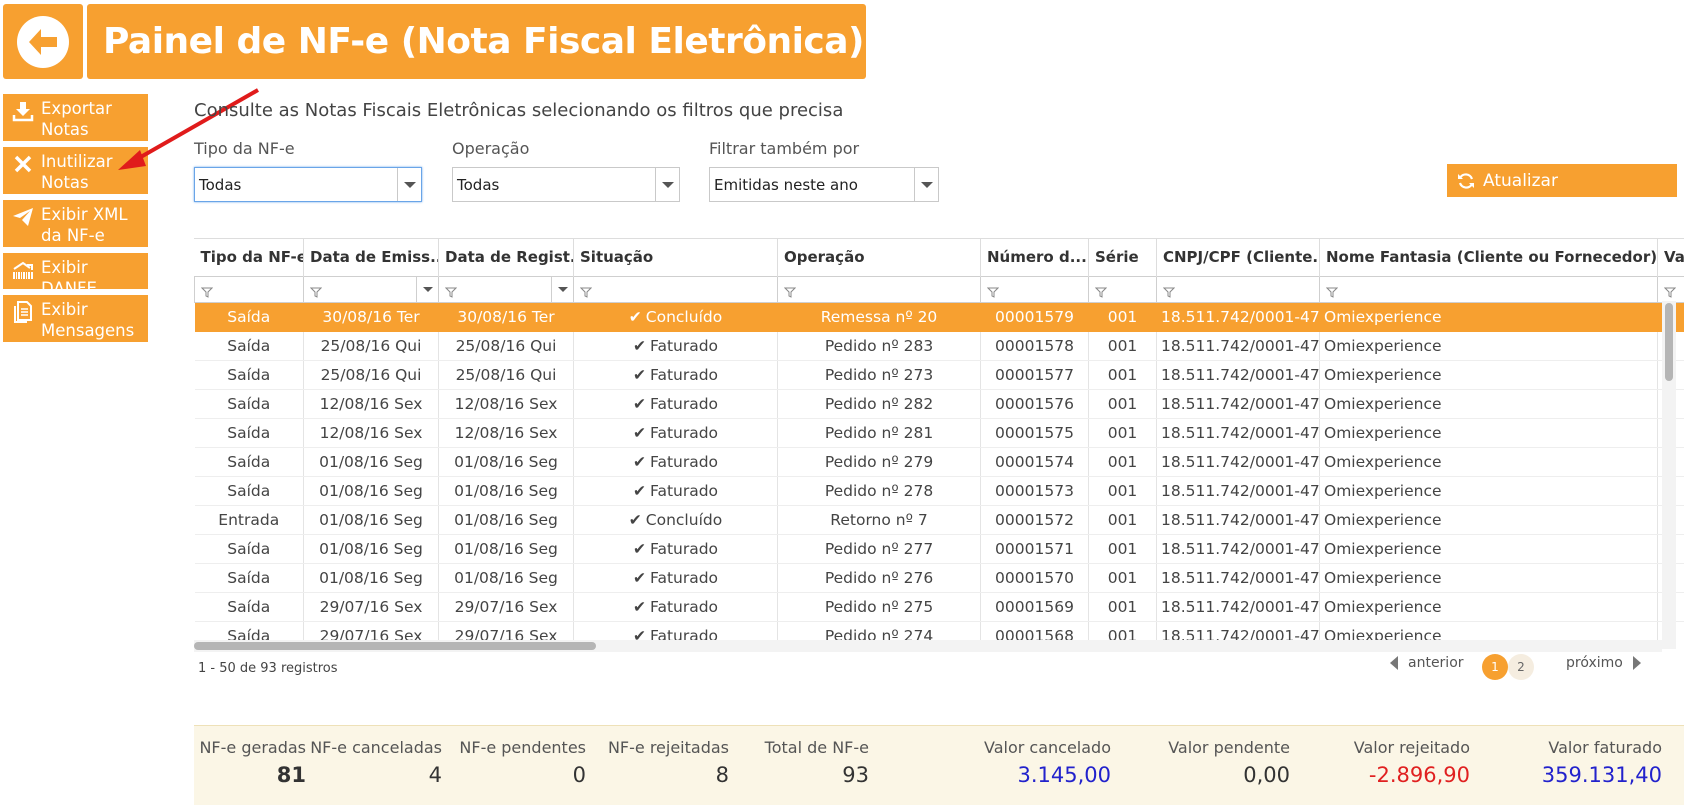  What do you see at coordinates (1495, 667) in the screenshot?
I see `page-1-button: 1` at bounding box center [1495, 667].